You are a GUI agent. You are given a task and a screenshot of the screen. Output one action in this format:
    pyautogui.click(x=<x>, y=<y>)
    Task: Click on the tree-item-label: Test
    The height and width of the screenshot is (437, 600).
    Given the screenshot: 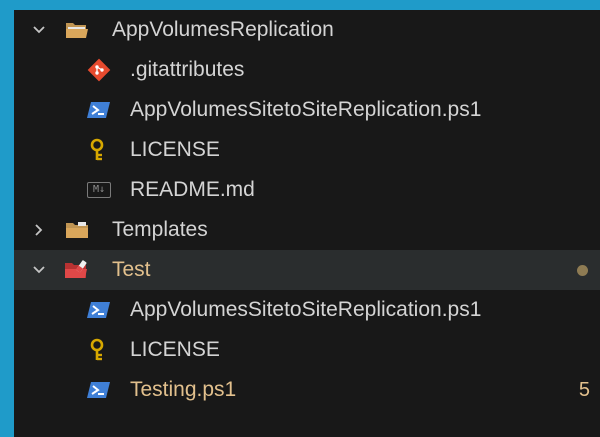 What is the action you would take?
    pyautogui.click(x=131, y=269)
    